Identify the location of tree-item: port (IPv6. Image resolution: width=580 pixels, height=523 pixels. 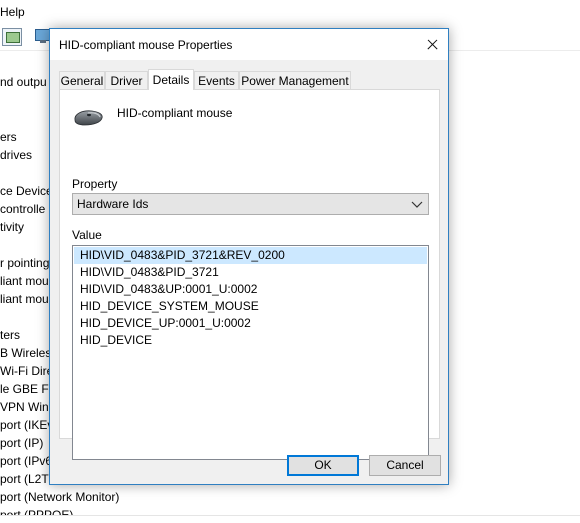
(26, 461).